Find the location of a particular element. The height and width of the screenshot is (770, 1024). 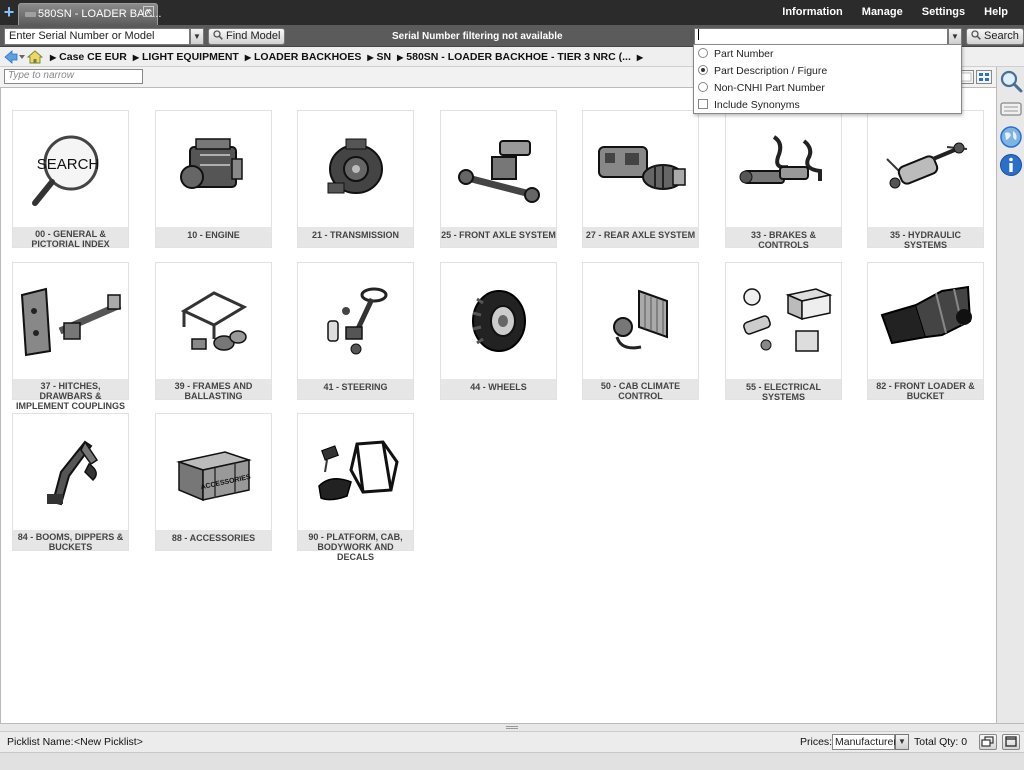

info-icon is located at coordinates (1011, 165).